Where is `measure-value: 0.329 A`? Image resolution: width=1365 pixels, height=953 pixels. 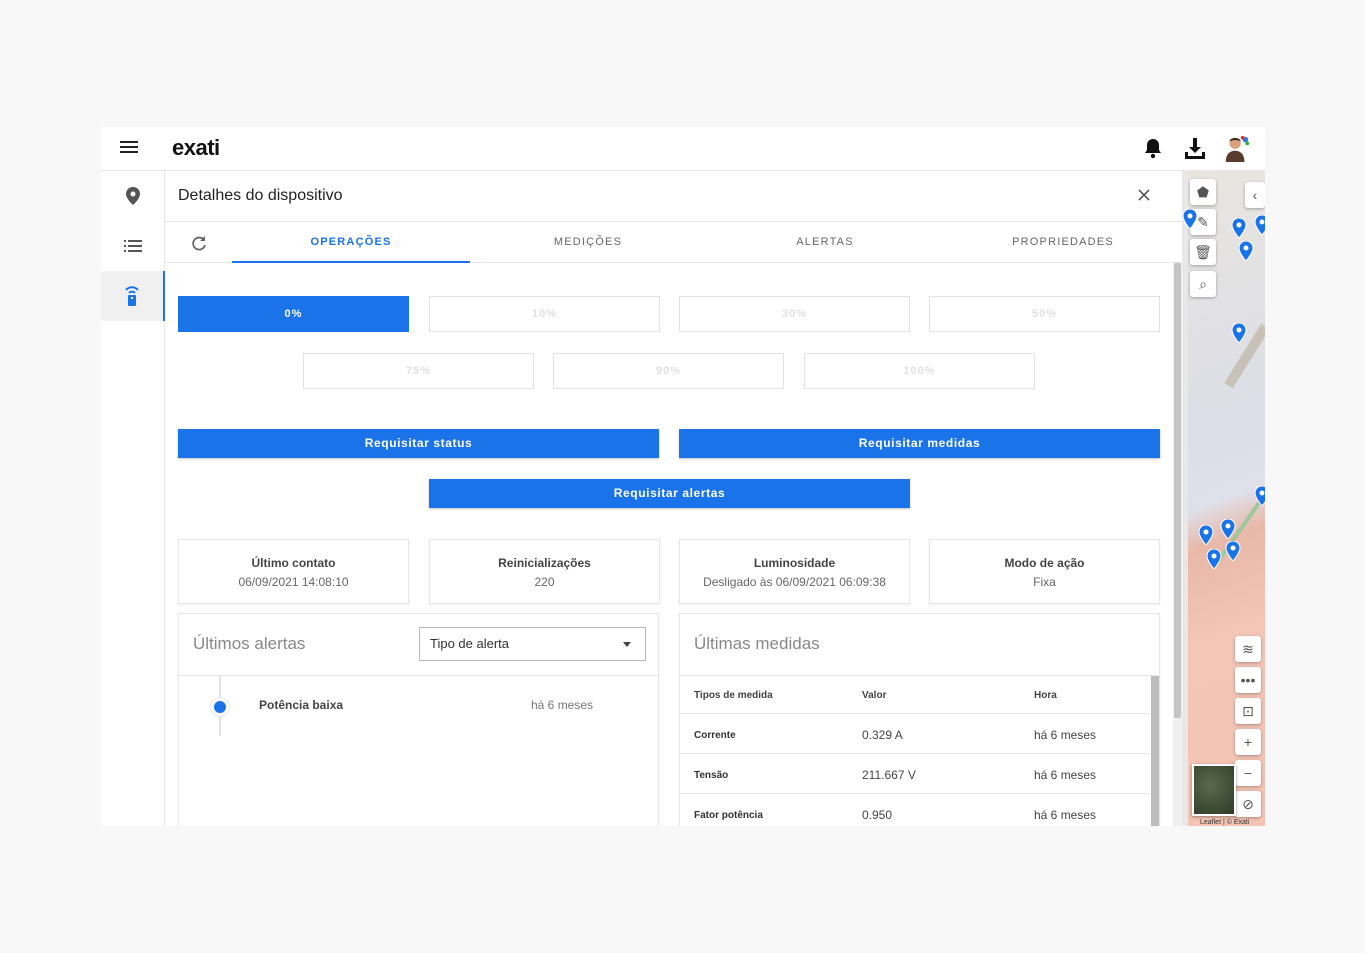
measure-value: 0.329 A is located at coordinates (882, 735).